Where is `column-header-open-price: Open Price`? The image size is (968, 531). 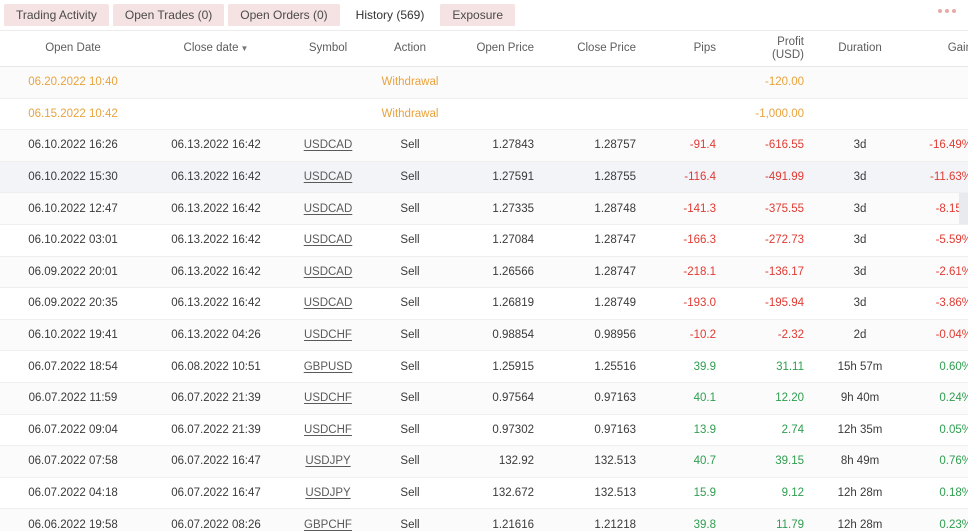 column-header-open-price: Open Price is located at coordinates (501, 49).